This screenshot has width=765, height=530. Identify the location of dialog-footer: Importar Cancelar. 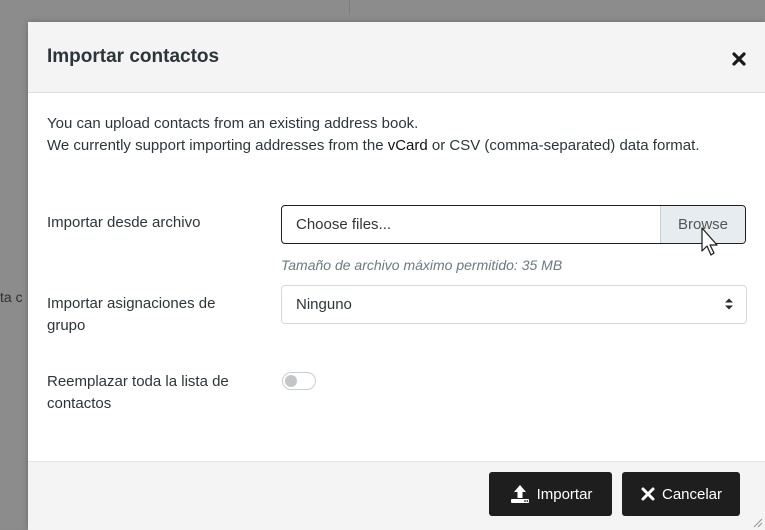
(396, 495).